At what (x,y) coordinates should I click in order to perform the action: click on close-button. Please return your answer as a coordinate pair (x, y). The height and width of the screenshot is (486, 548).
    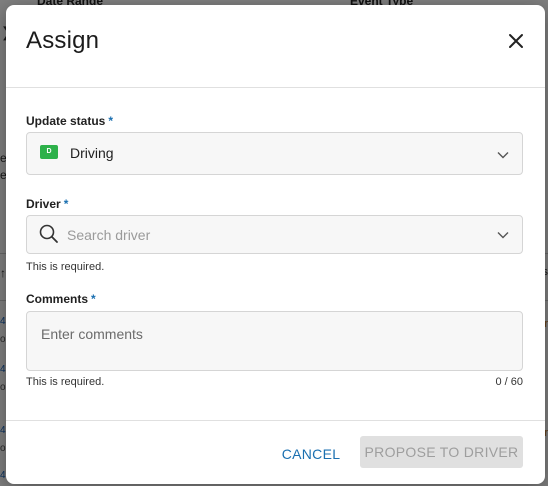
    Looking at the image, I should click on (516, 41).